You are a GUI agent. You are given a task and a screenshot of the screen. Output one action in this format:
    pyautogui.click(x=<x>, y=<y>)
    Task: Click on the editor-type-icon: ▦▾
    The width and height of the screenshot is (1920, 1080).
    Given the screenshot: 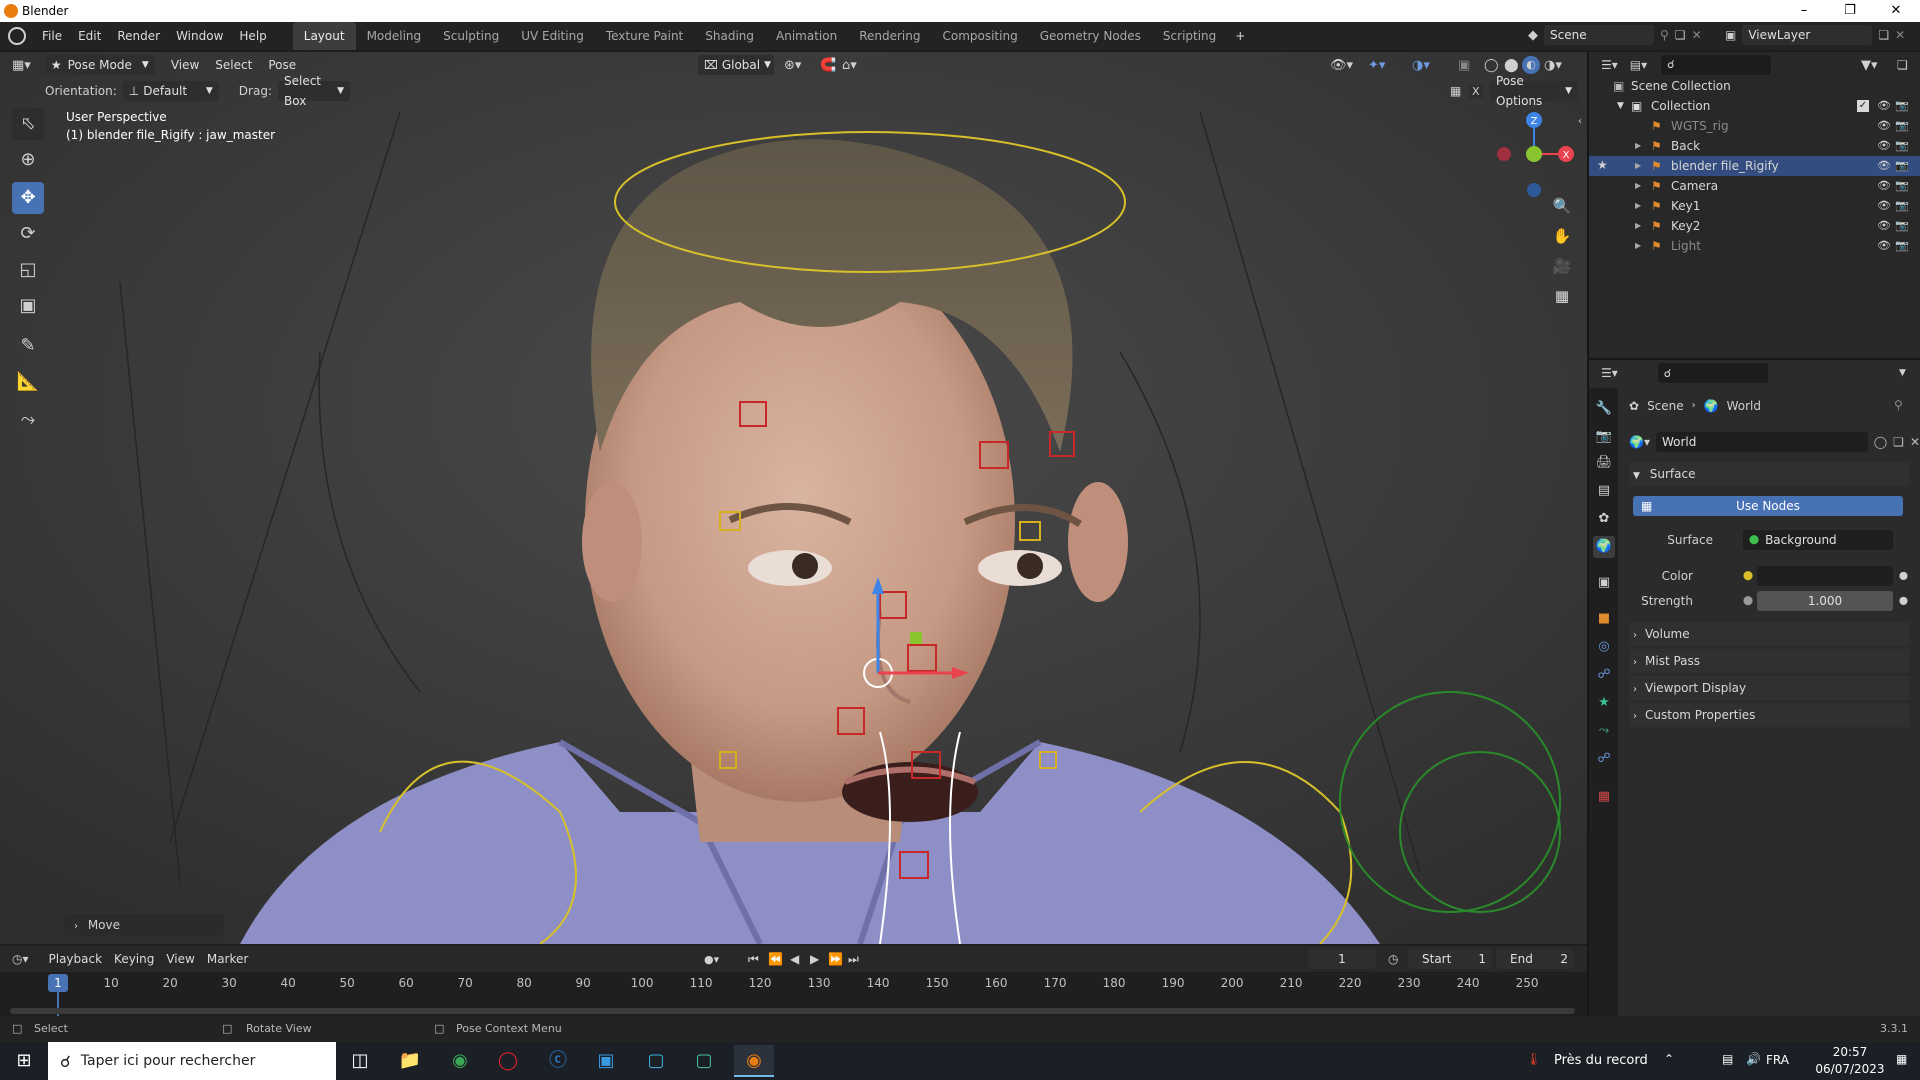 What is the action you would take?
    pyautogui.click(x=21, y=65)
    